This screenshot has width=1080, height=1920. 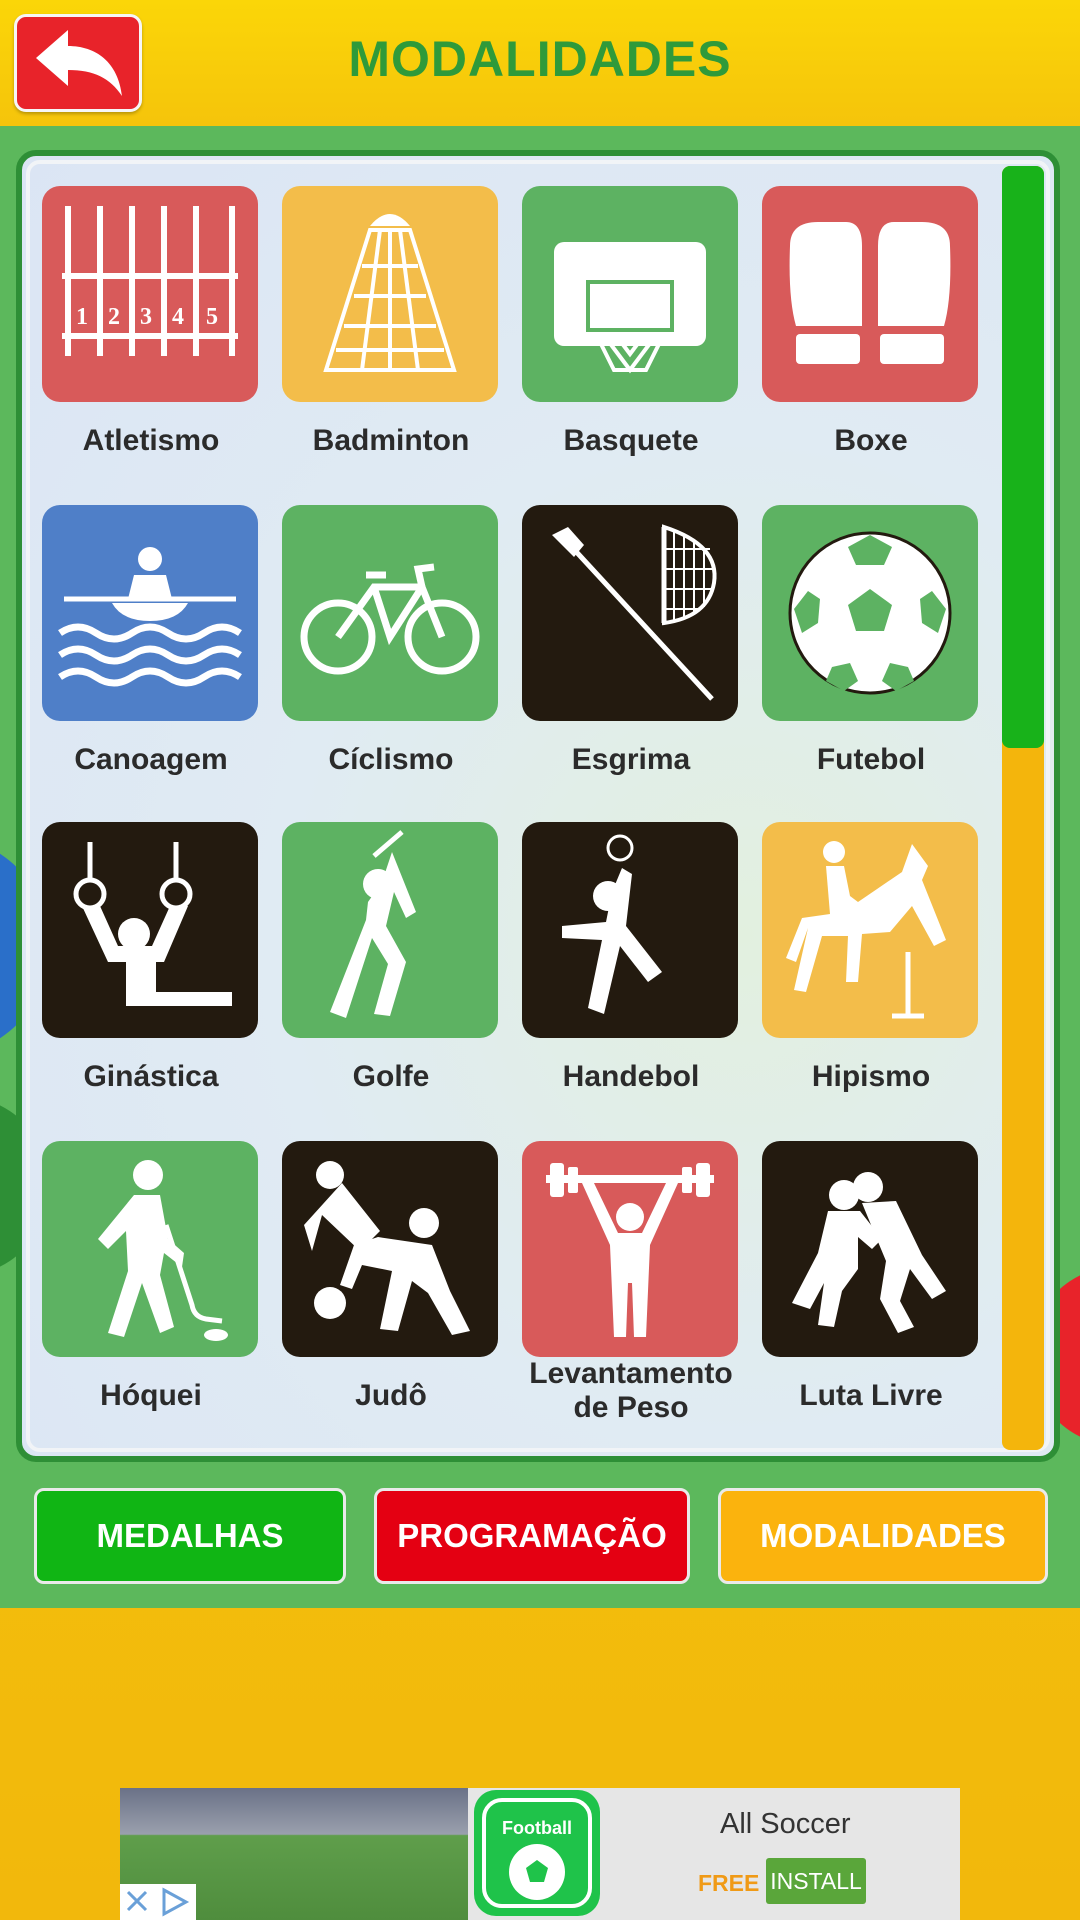 What do you see at coordinates (391, 759) in the screenshot?
I see `sport-label: Cíclismo` at bounding box center [391, 759].